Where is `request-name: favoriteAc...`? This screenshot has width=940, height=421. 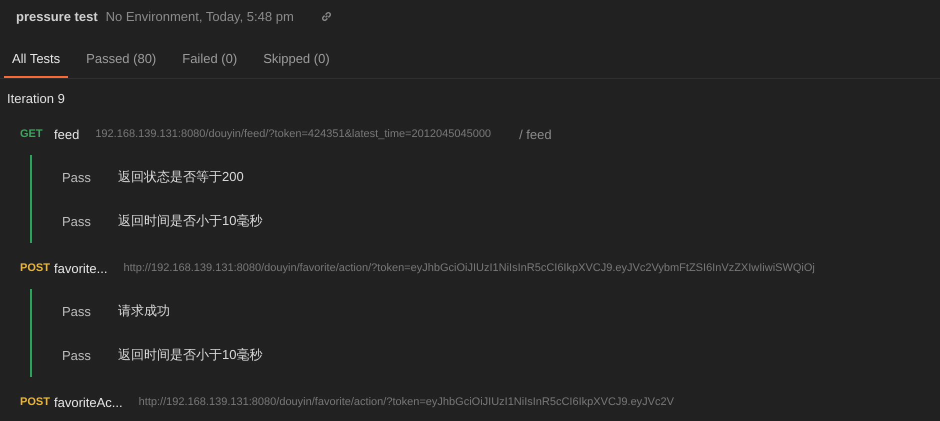
request-name: favoriteAc... is located at coordinates (88, 402).